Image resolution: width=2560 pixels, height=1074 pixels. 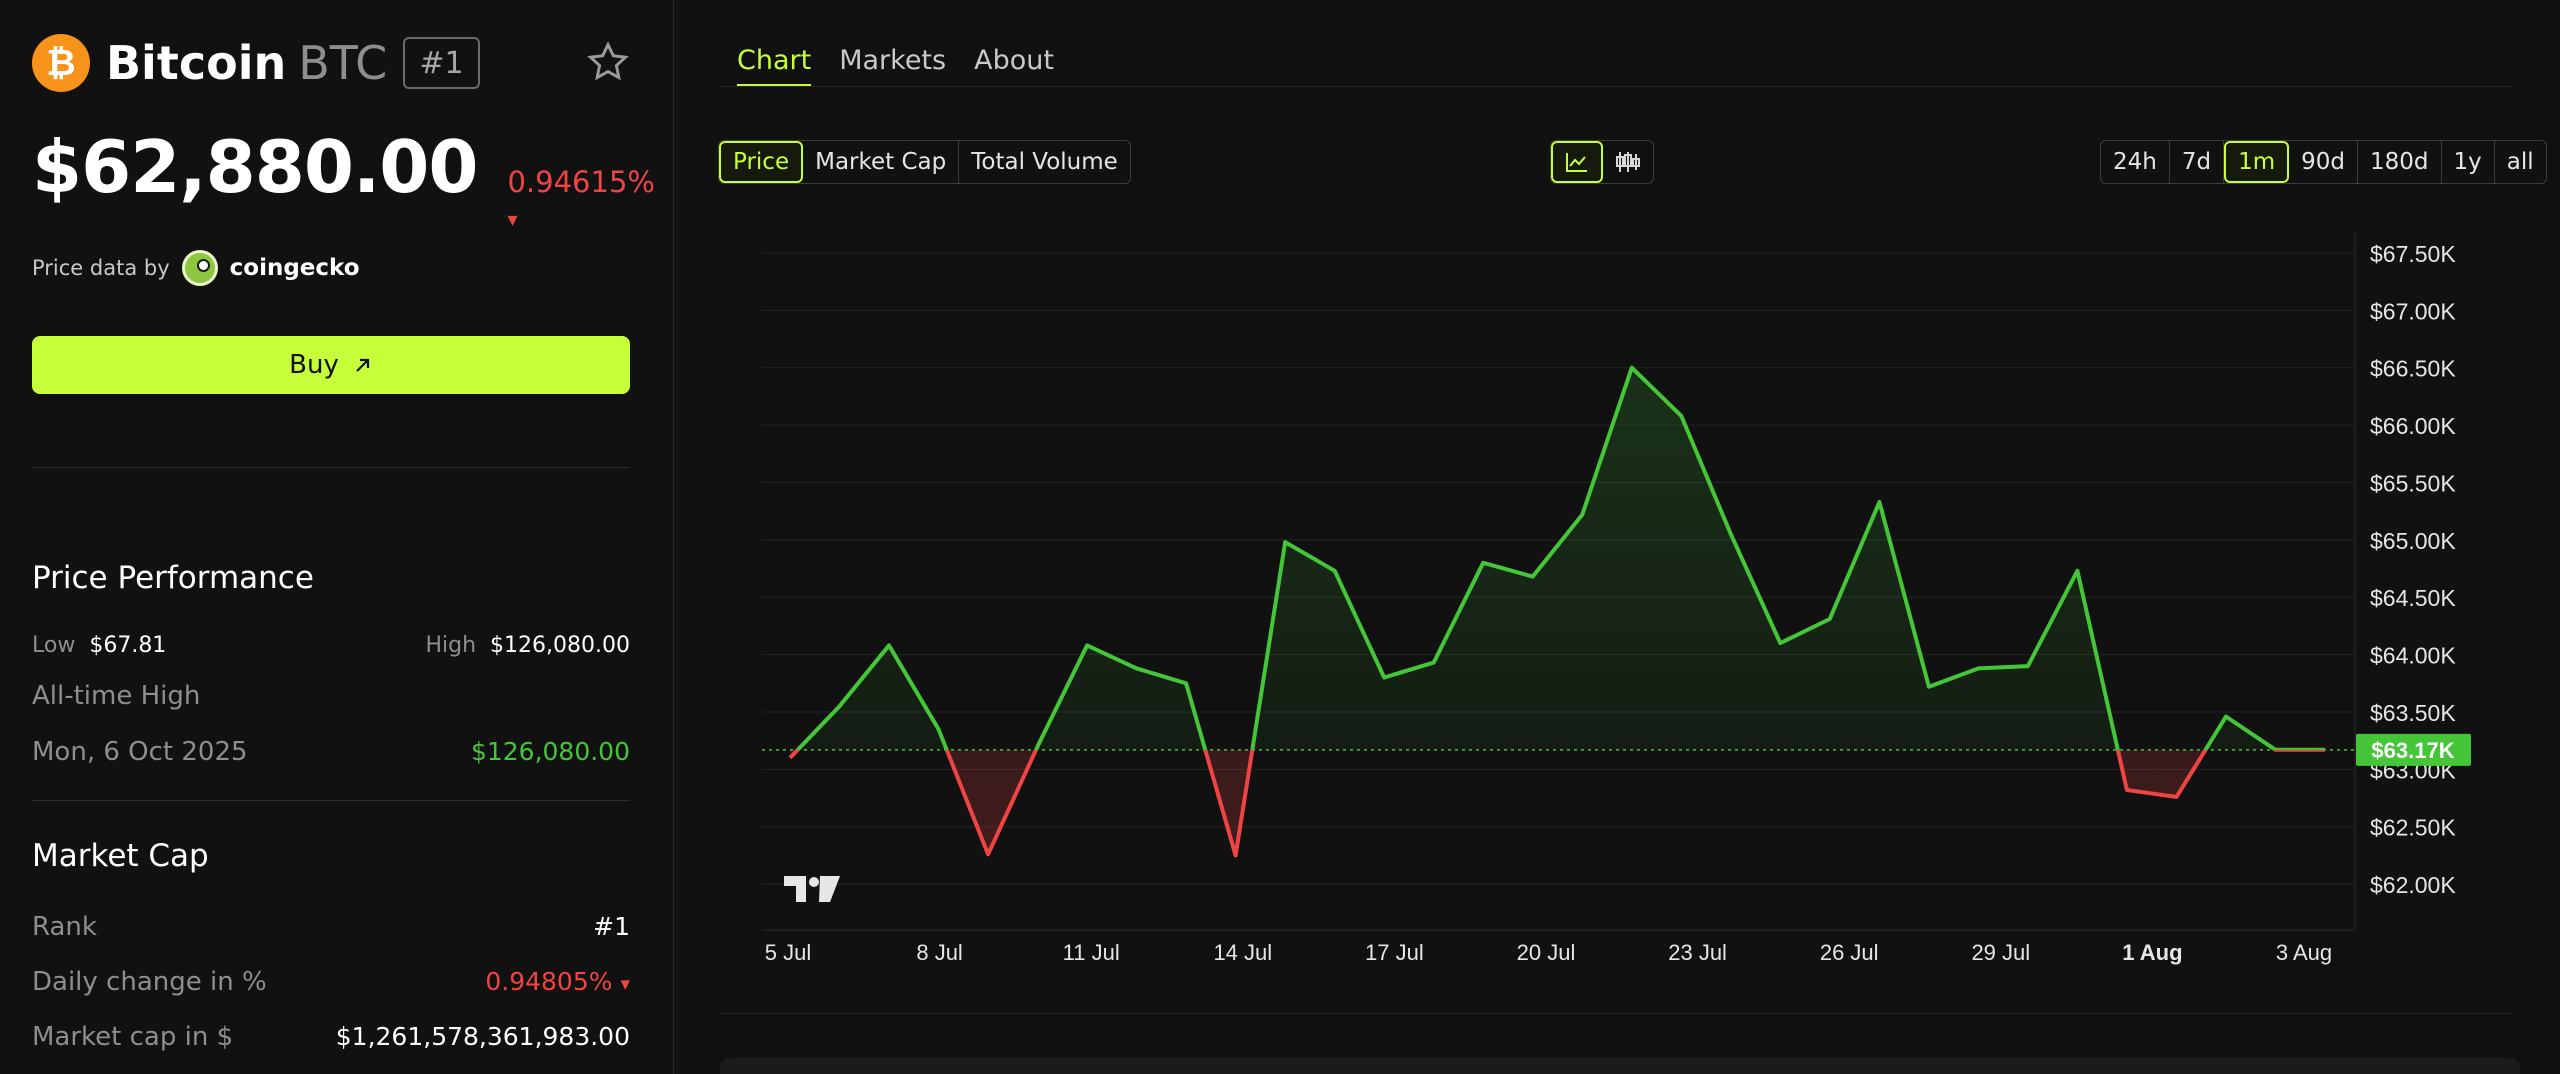 I want to click on y-tick-label: $65.00K, so click(x=2413, y=541).